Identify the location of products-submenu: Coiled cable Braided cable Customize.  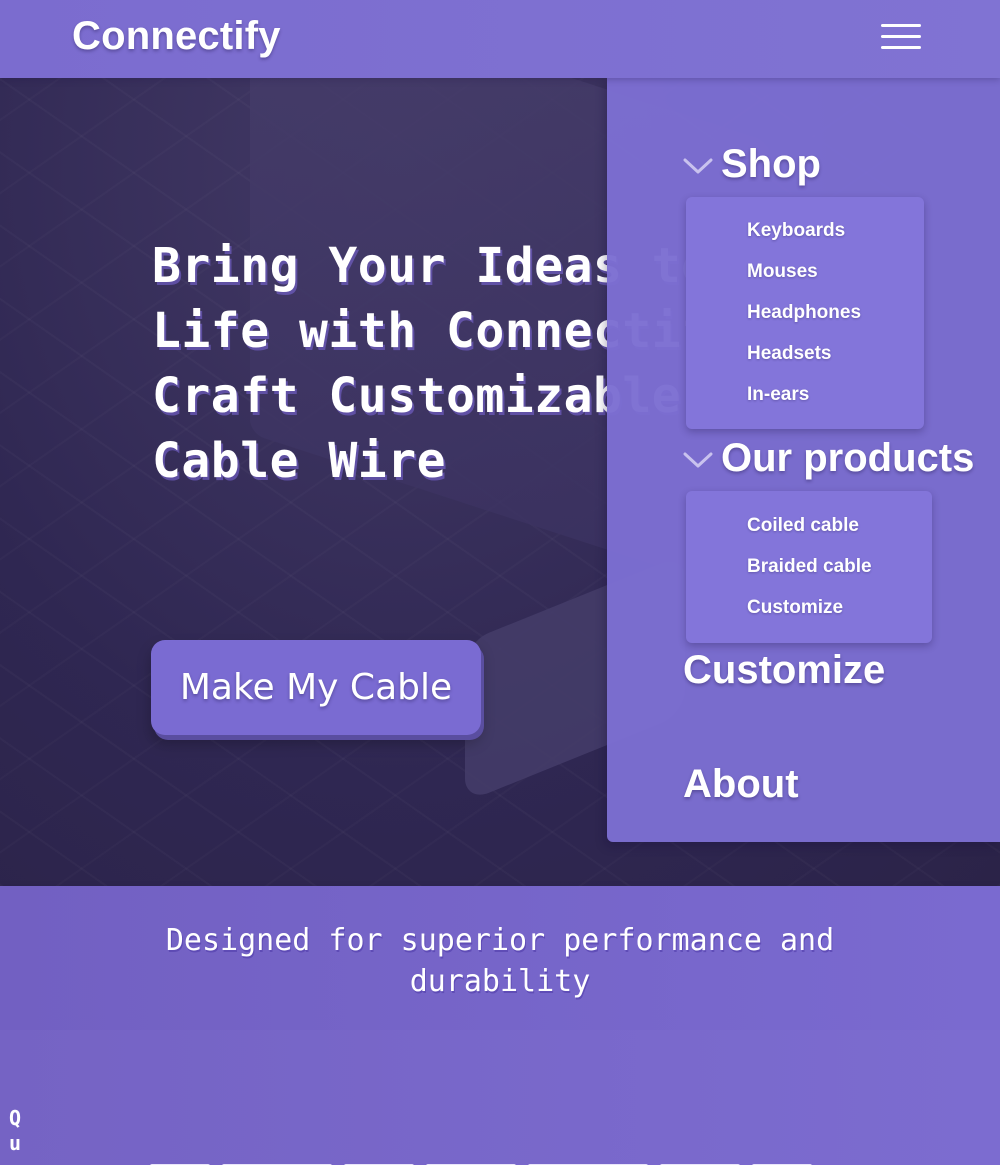
(809, 567).